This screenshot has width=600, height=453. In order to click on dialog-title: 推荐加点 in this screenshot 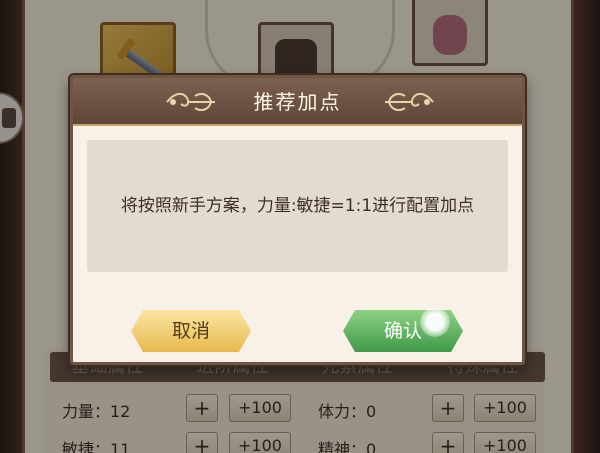, I will do `click(297, 102)`.